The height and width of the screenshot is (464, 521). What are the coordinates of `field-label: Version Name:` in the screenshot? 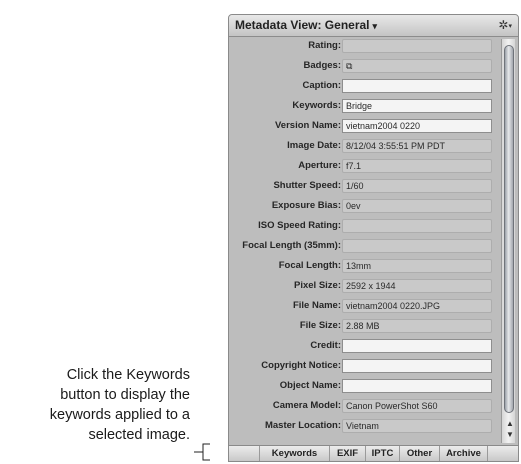 It's located at (308, 125).